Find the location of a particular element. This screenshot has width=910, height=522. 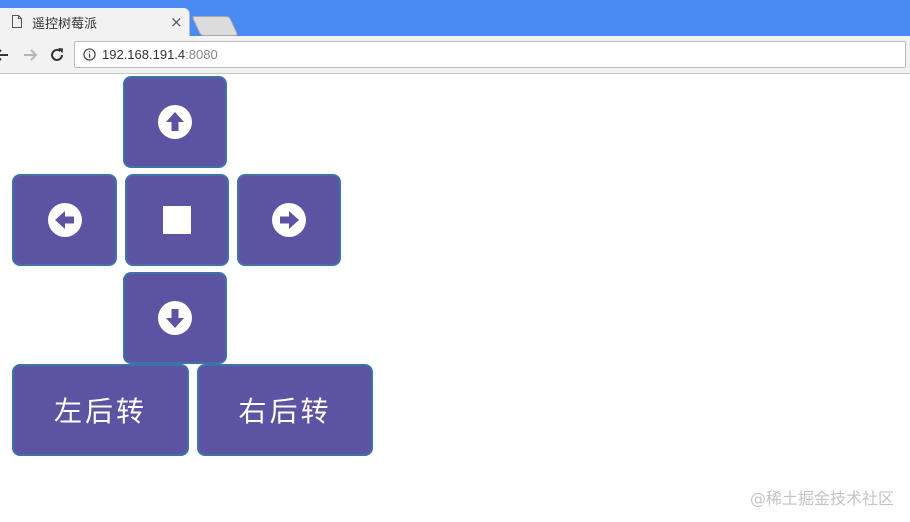

tab-title: 遥控树莓派 is located at coordinates (65, 24).